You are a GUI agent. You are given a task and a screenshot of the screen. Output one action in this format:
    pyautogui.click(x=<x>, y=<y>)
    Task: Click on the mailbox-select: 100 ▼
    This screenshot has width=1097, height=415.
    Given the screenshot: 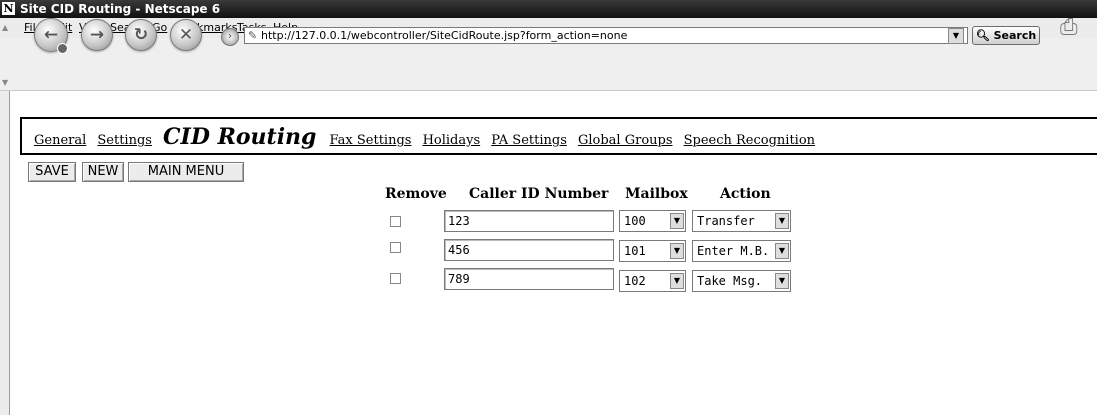 What is the action you would take?
    pyautogui.click(x=652, y=221)
    